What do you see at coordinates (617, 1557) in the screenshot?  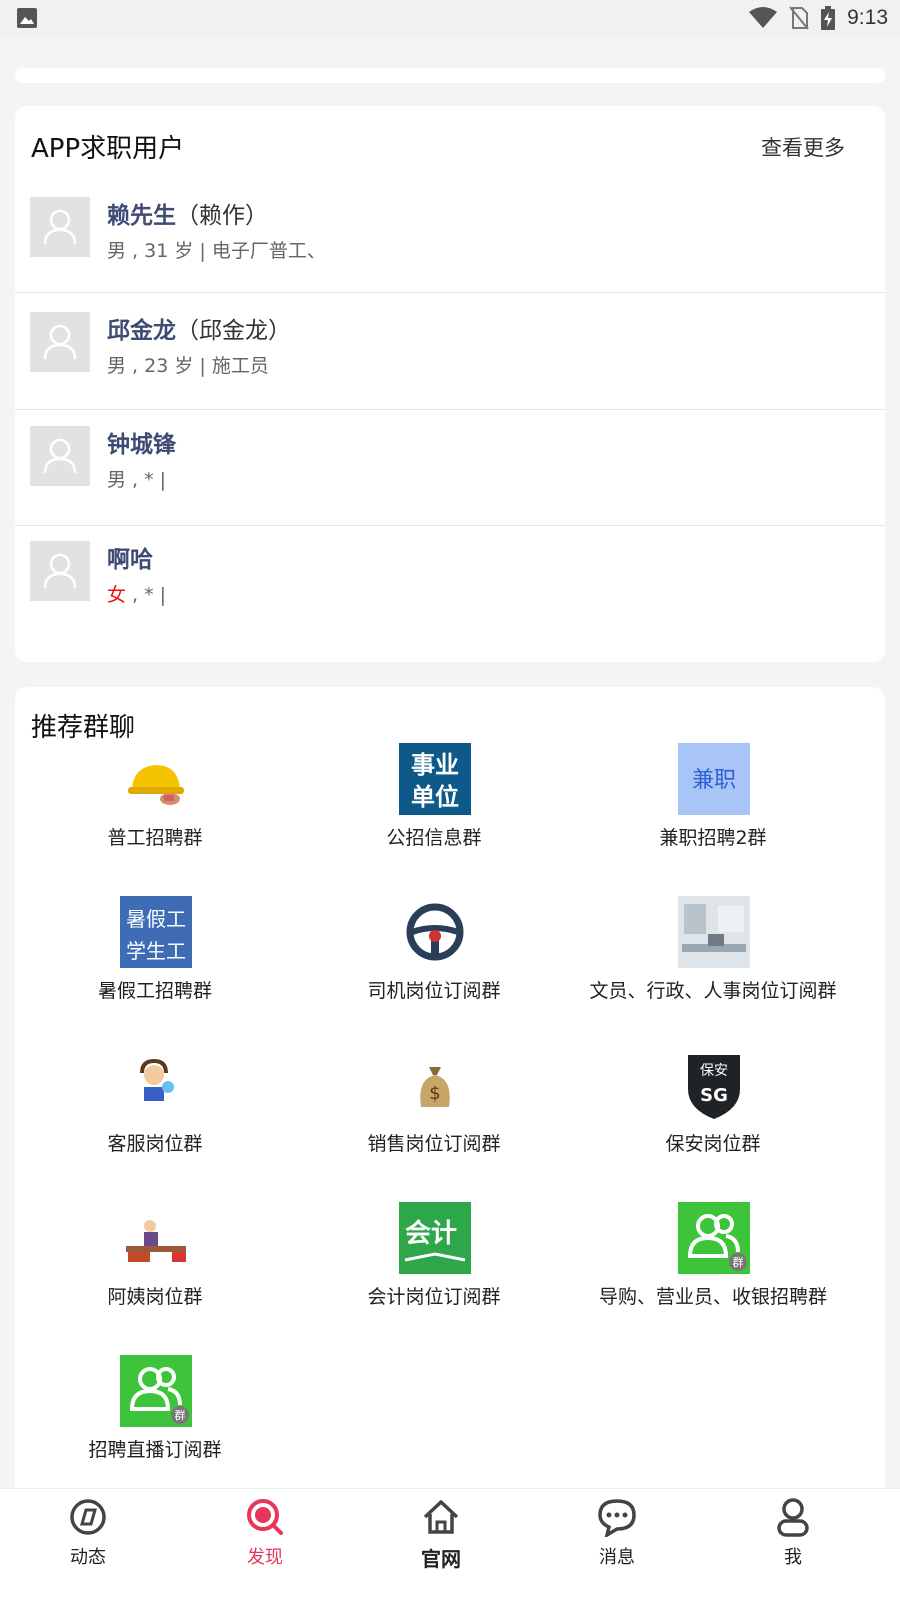 I see `nav-label: 消息` at bounding box center [617, 1557].